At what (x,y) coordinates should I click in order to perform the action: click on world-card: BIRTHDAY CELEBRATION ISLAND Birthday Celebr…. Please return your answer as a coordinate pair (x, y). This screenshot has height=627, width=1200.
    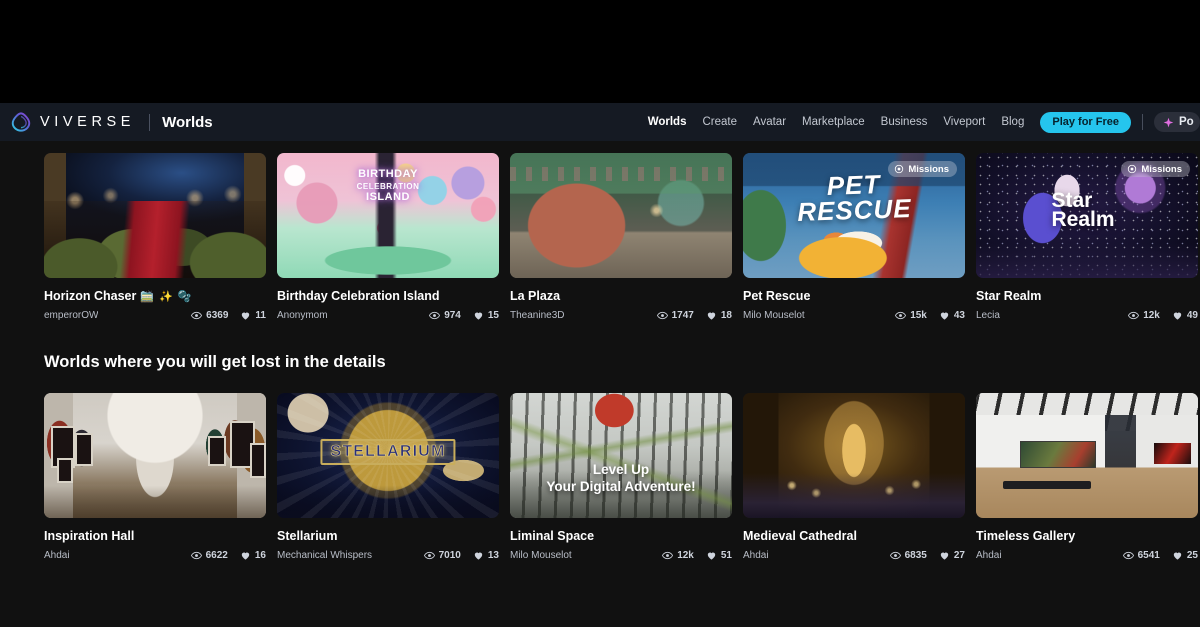
    Looking at the image, I should click on (388, 237).